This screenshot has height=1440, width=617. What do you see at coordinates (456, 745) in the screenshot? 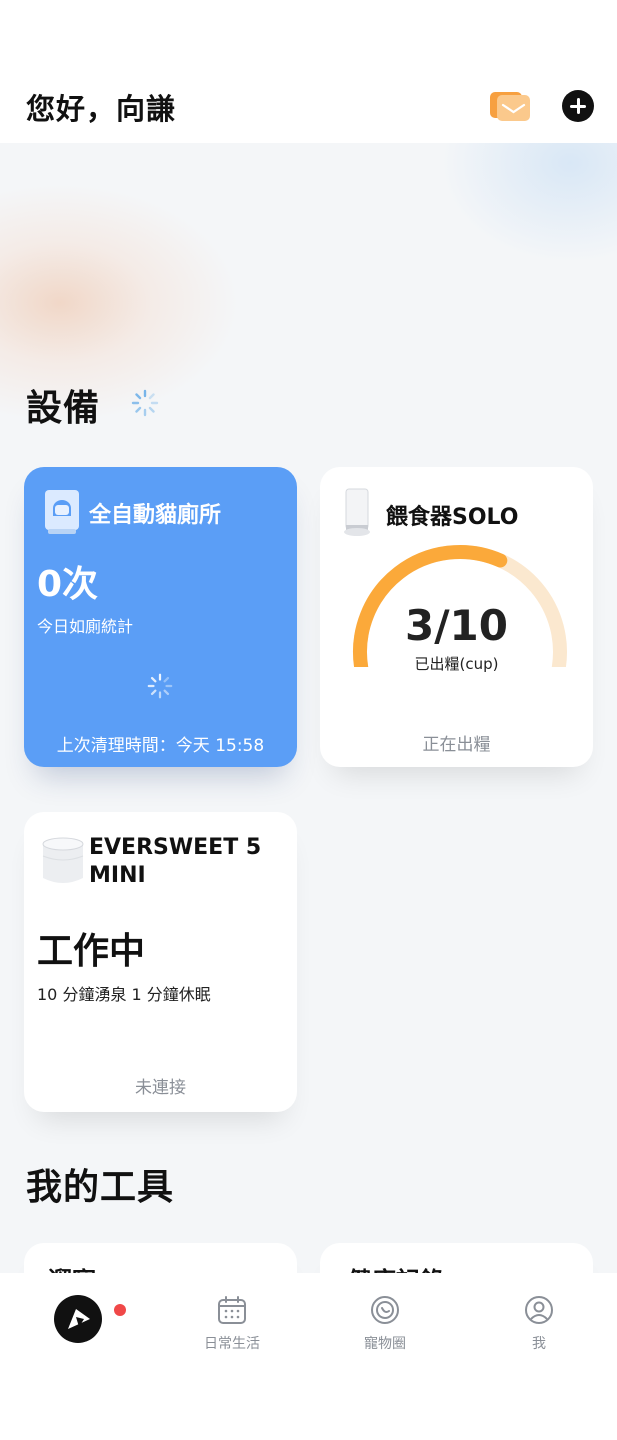
I see `feeder-status: 正在出糧` at bounding box center [456, 745].